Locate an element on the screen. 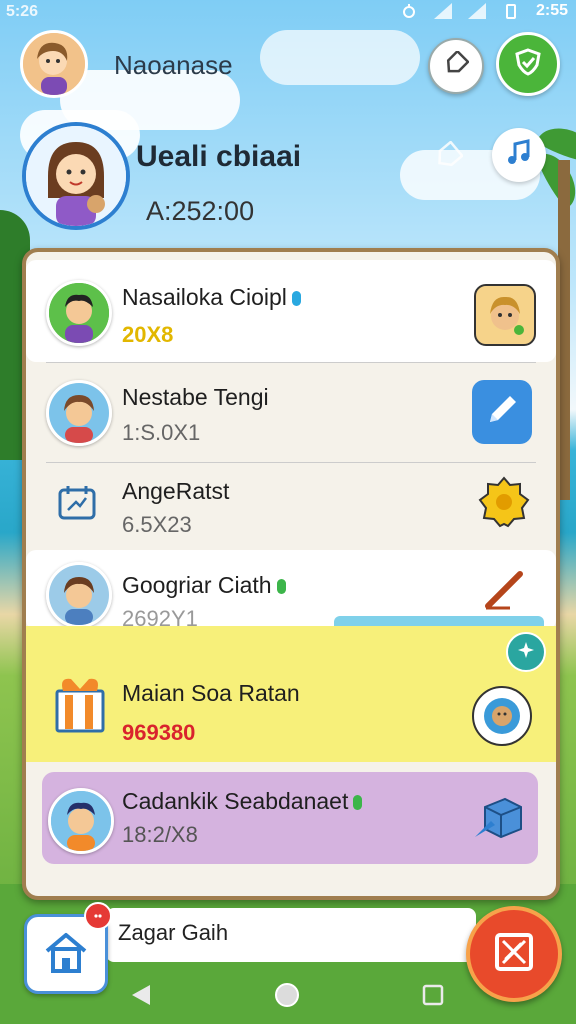  pin-button is located at coordinates (526, 652).